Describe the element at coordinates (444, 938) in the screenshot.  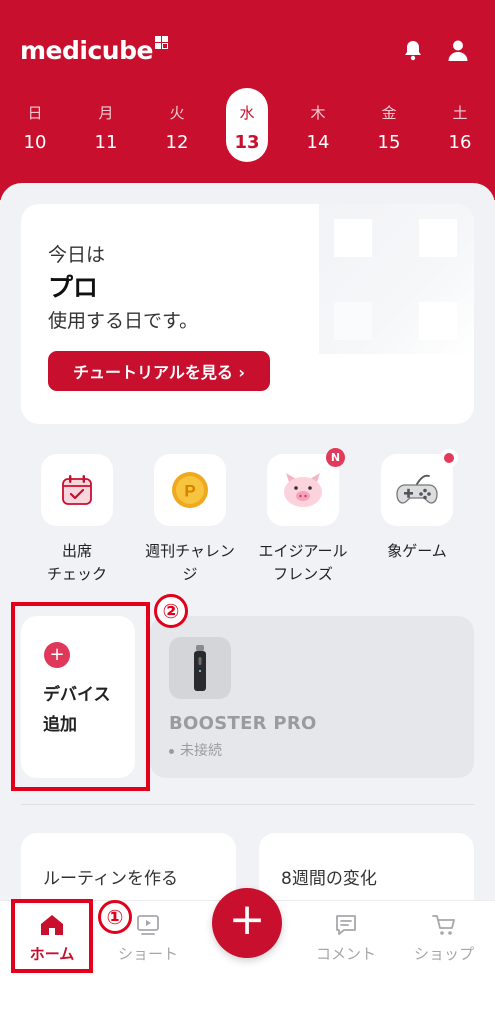
I see `tab-shop: ショップ` at that location.